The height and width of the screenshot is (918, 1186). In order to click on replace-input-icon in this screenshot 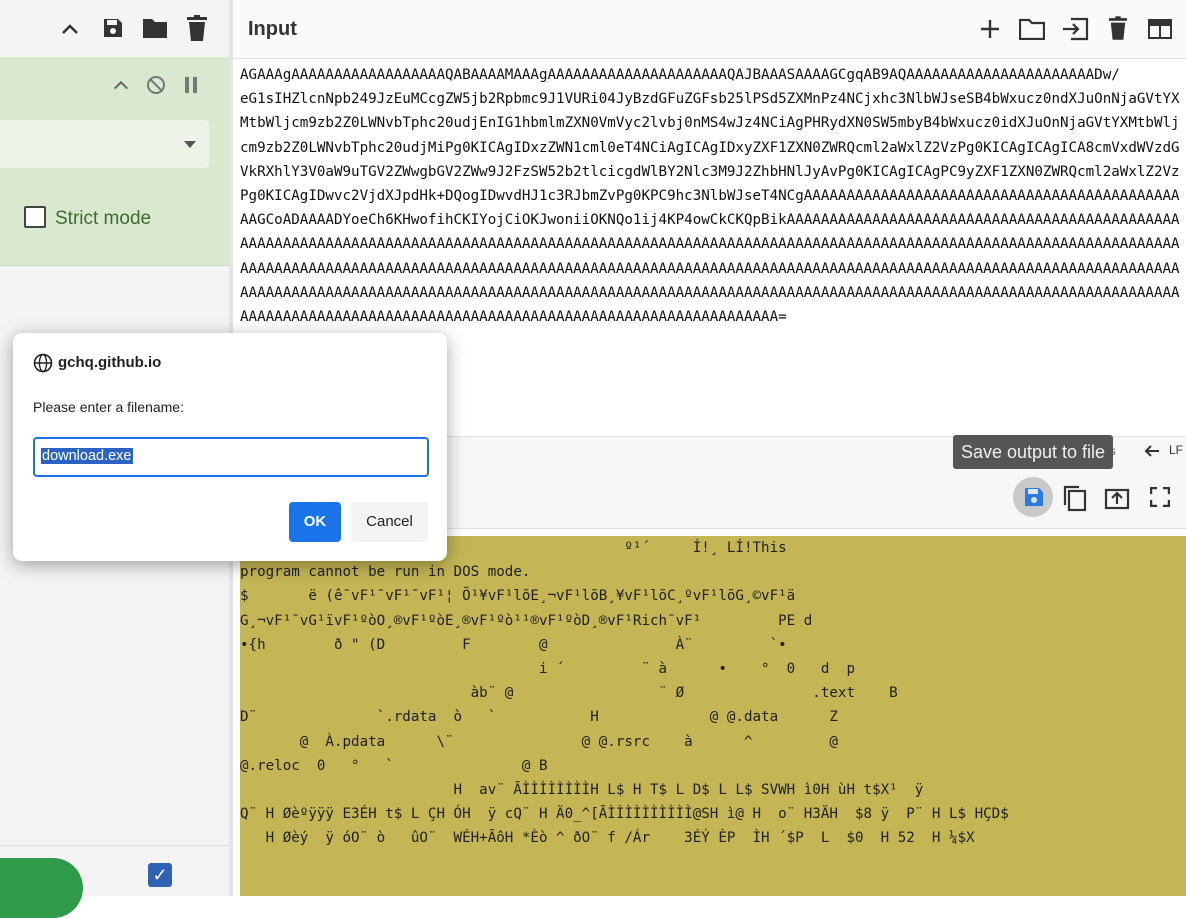, I will do `click(1117, 498)`.